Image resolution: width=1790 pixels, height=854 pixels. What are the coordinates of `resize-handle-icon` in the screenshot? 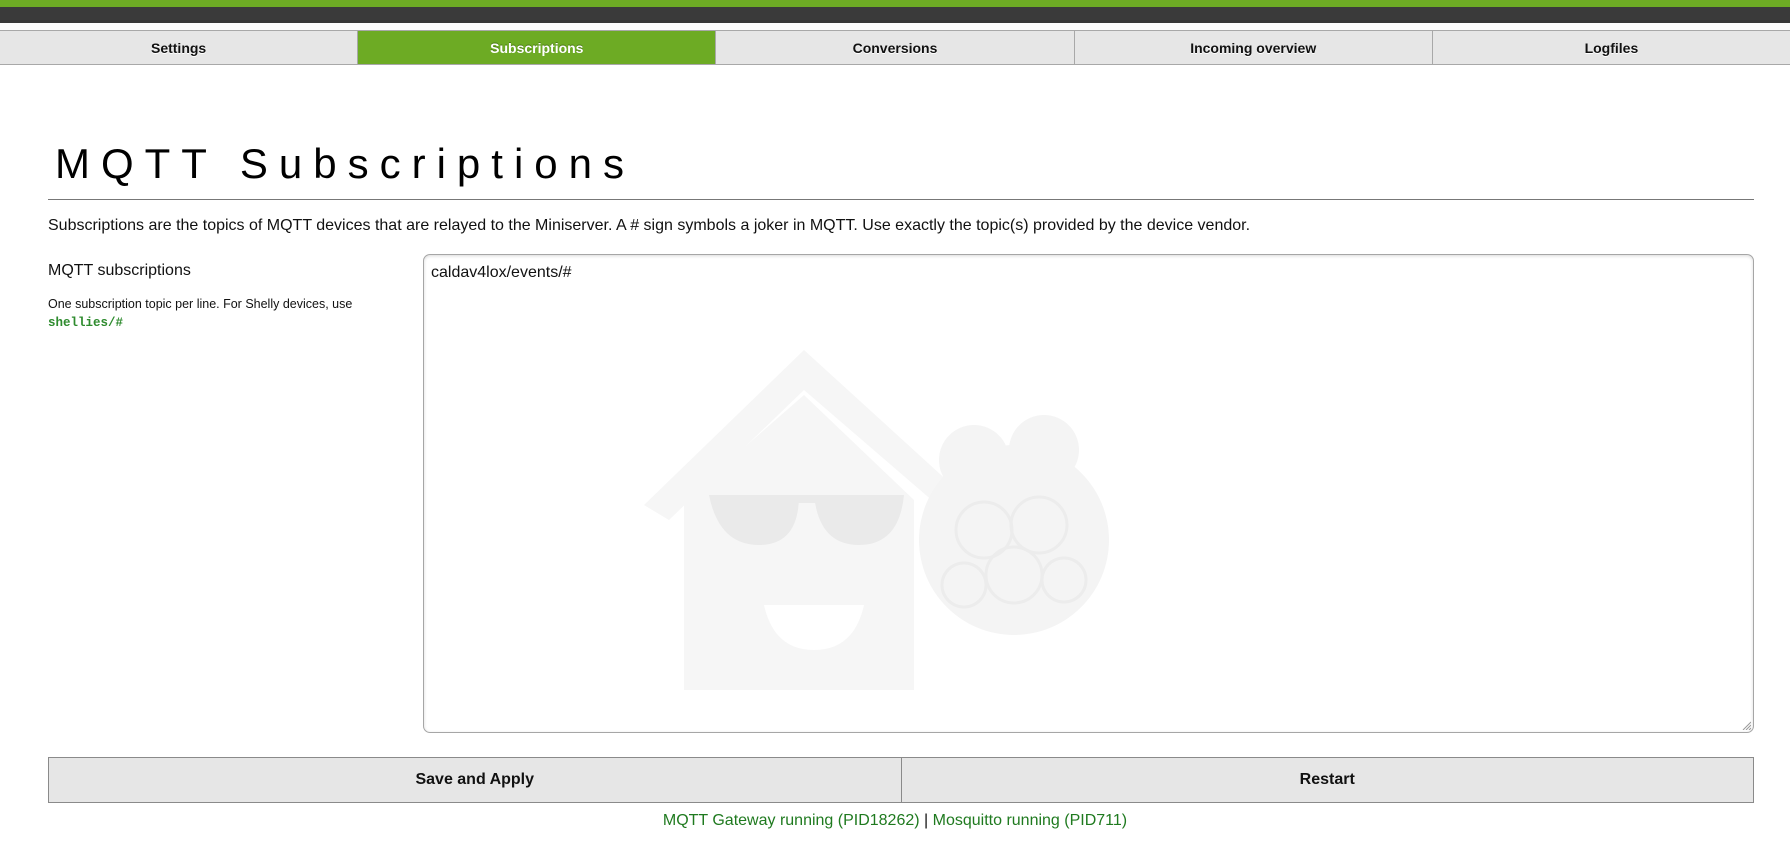 It's located at (1746, 725).